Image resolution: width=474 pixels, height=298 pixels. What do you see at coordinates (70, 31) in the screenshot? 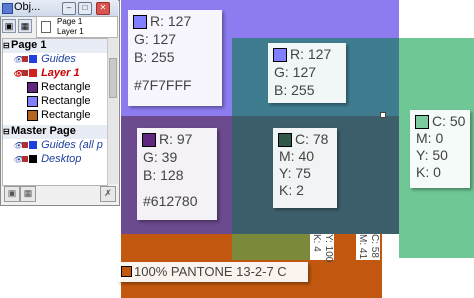
I see `current-layer-text: Layer 1` at bounding box center [70, 31].